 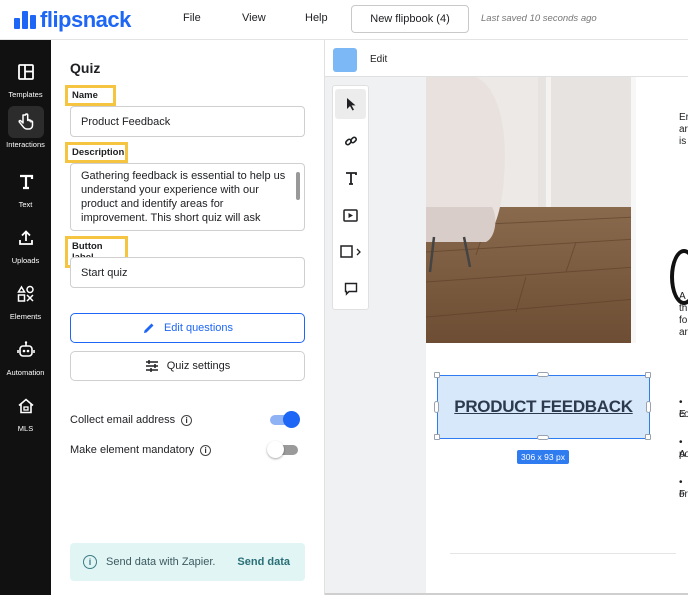 I want to click on side-text: po, so click(x=683, y=454).